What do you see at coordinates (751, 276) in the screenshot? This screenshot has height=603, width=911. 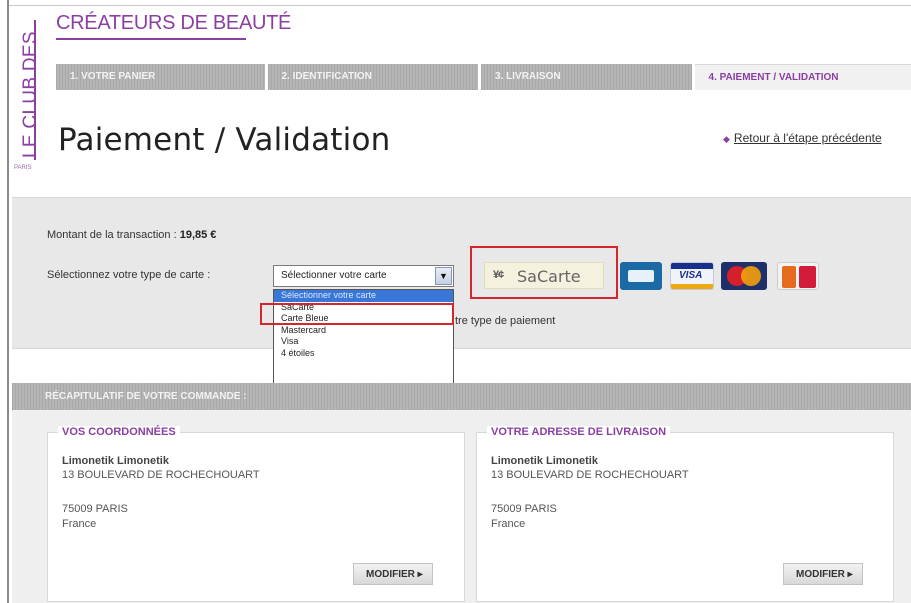 I see `mastercard-orange-circle` at bounding box center [751, 276].